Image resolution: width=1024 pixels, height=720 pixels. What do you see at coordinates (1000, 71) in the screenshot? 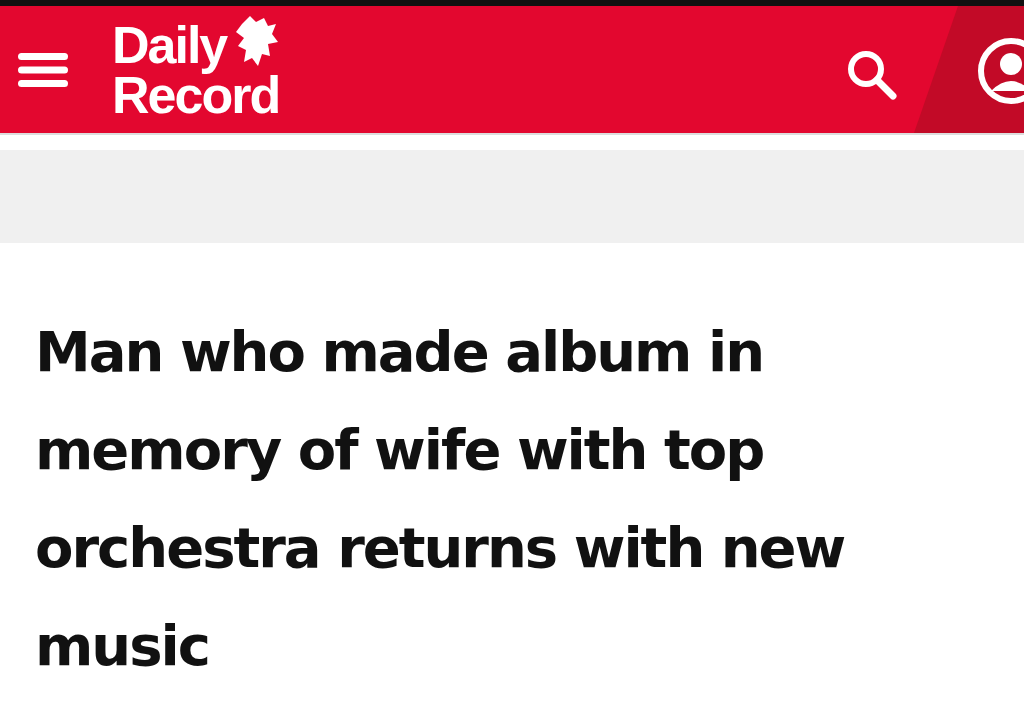
I see `account-icon` at bounding box center [1000, 71].